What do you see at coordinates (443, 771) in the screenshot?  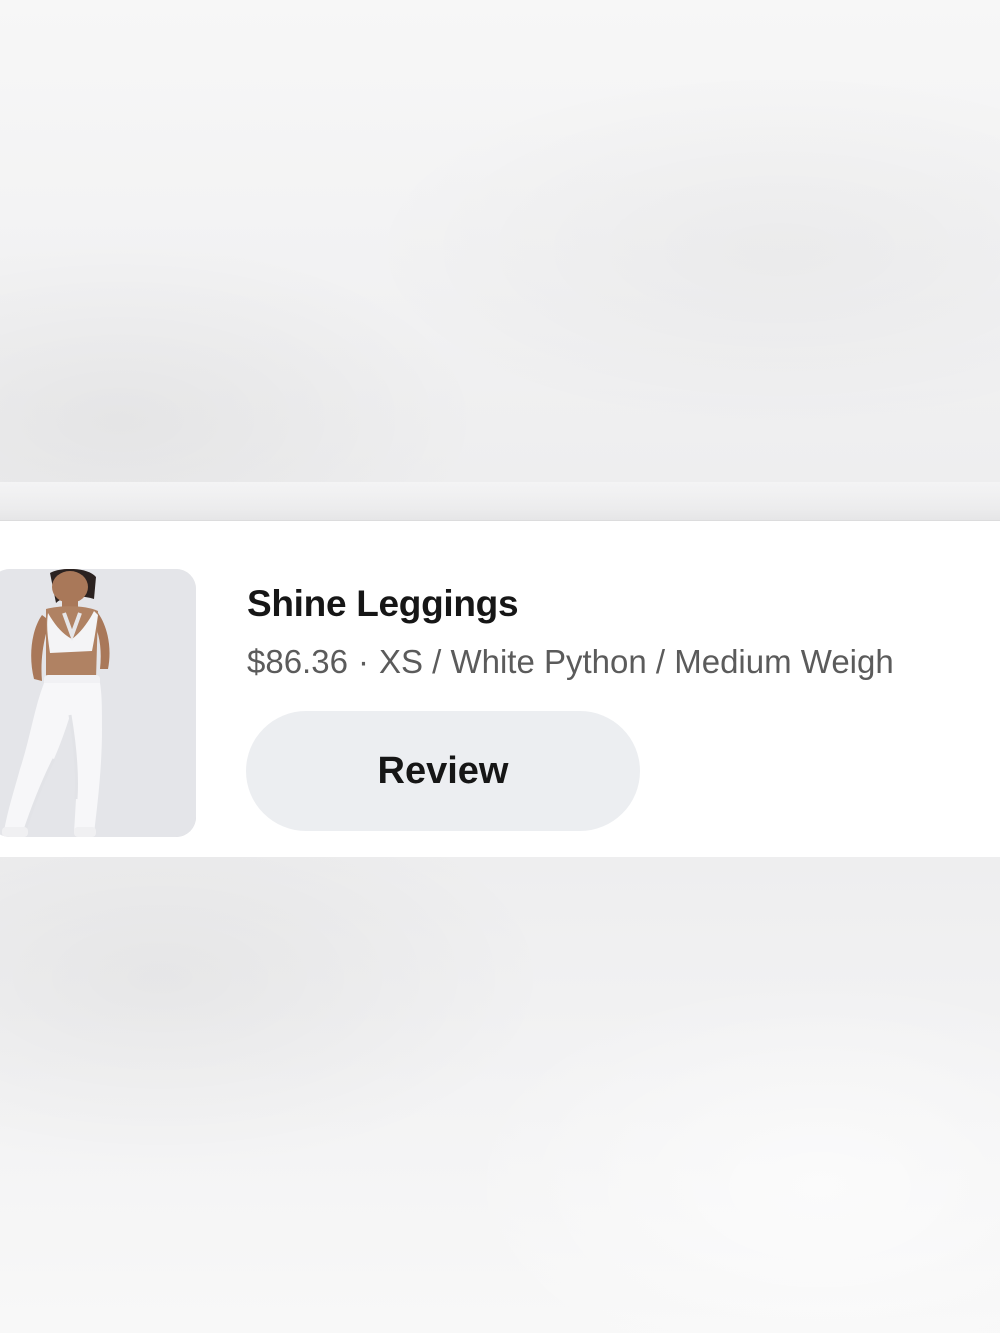 I see `review-button: Review` at bounding box center [443, 771].